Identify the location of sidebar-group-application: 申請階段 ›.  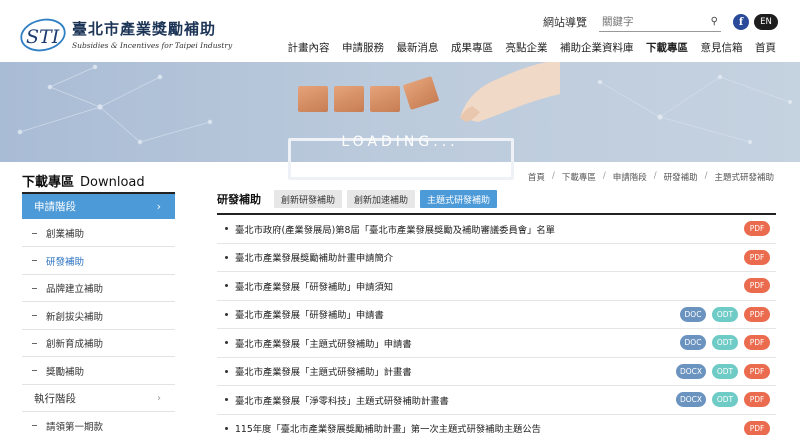
(98, 206).